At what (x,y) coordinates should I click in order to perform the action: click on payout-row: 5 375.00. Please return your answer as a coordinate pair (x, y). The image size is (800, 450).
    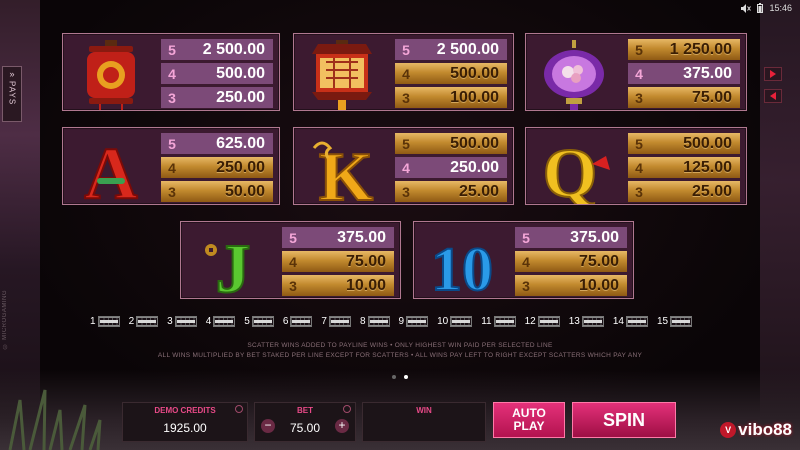
    Looking at the image, I should click on (571, 237).